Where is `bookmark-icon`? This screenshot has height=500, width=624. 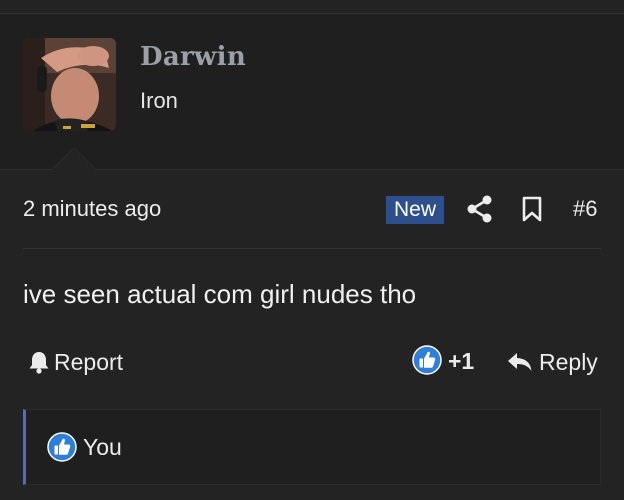
bookmark-icon is located at coordinates (532, 209).